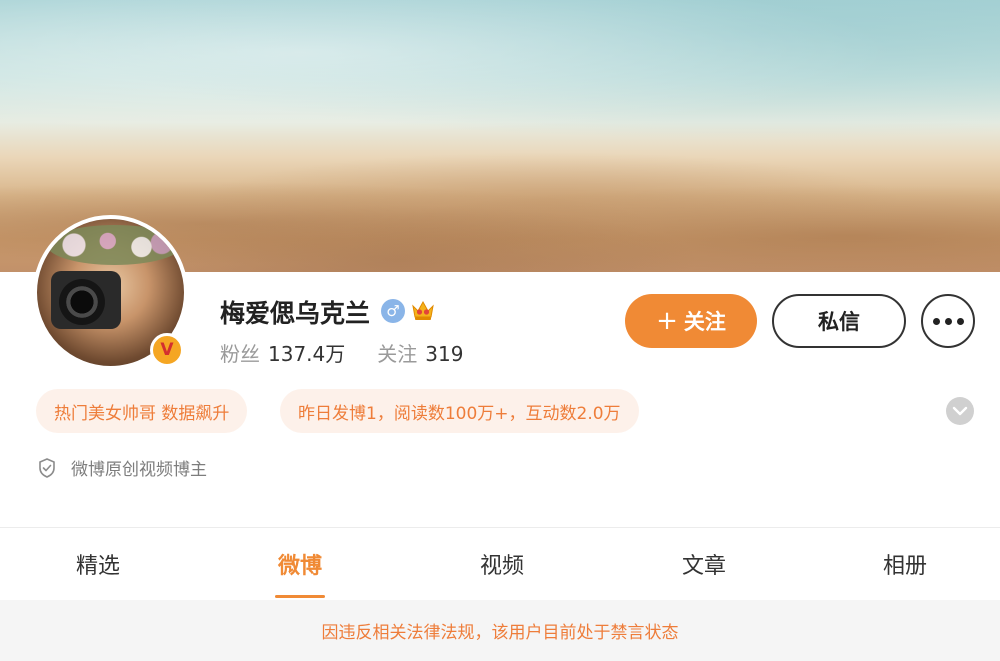 The width and height of the screenshot is (1000, 661). I want to click on plus-icon: +, so click(667, 321).